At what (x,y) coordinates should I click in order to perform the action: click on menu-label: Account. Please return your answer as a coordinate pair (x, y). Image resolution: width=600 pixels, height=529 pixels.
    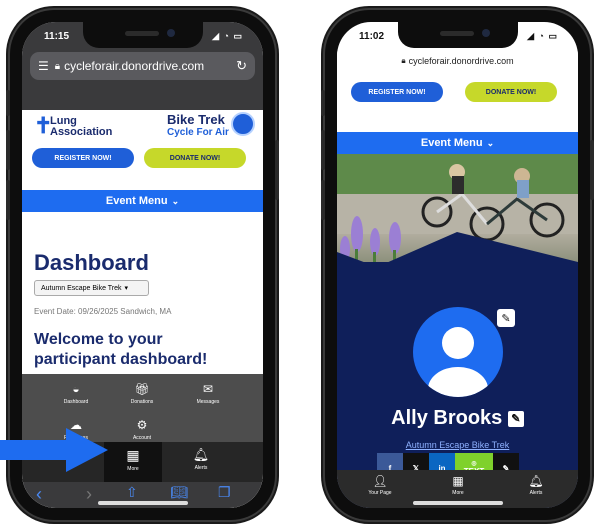
    Looking at the image, I should click on (142, 438).